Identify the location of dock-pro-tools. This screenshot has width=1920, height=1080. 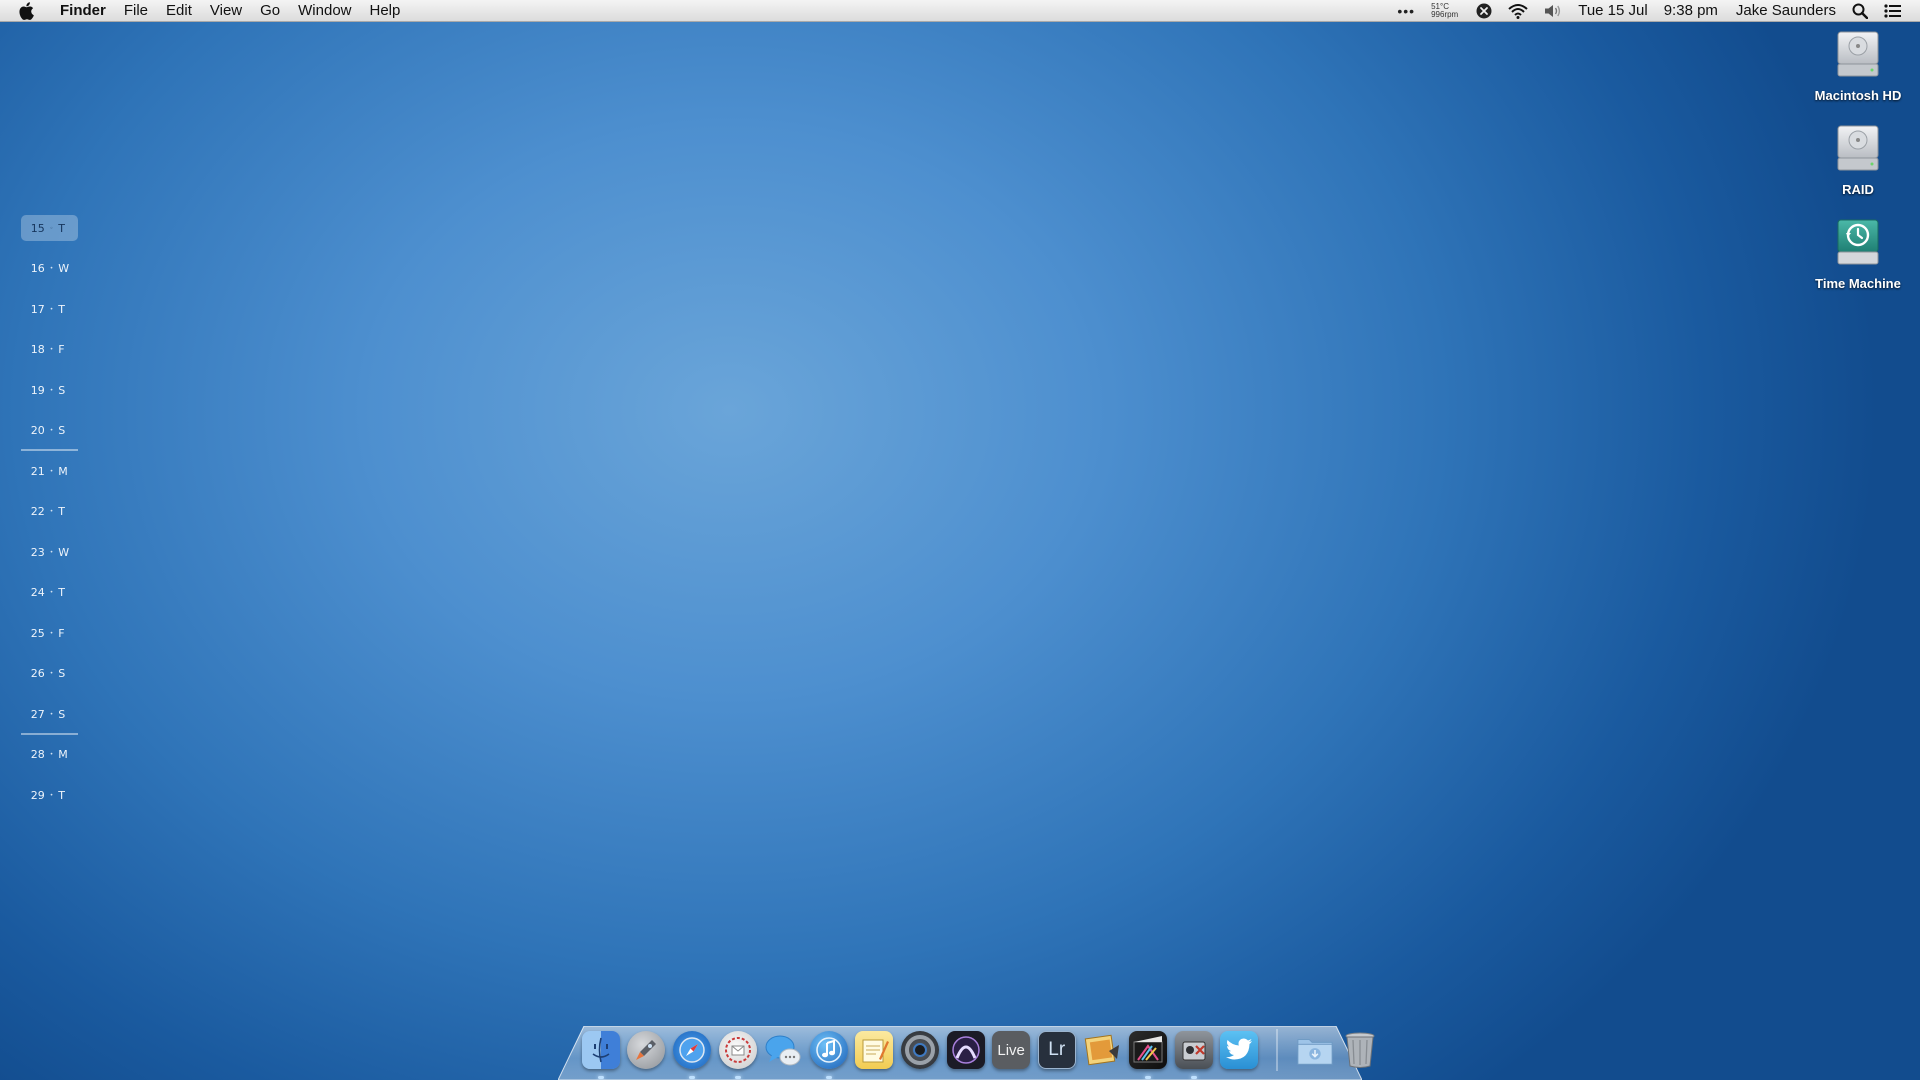
(965, 1050).